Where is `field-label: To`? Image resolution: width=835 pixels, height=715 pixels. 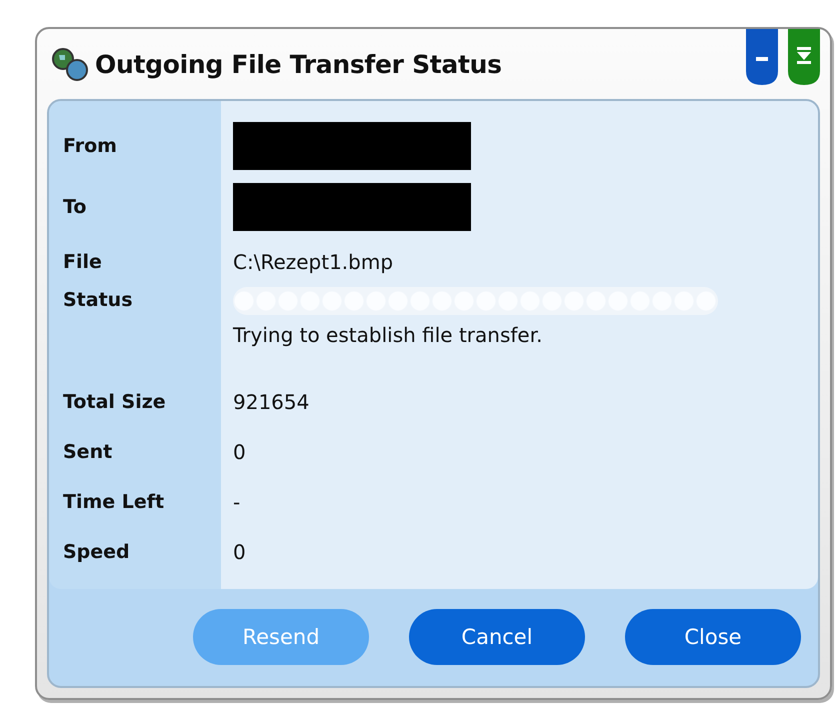 field-label: To is located at coordinates (74, 207).